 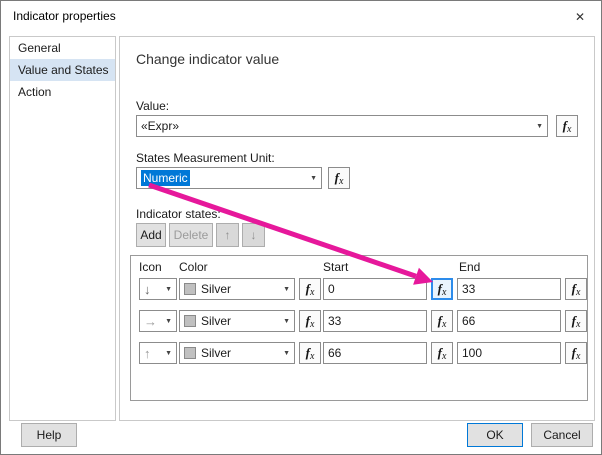 I want to click on unit-selected-value: Numeric, so click(x=165, y=178).